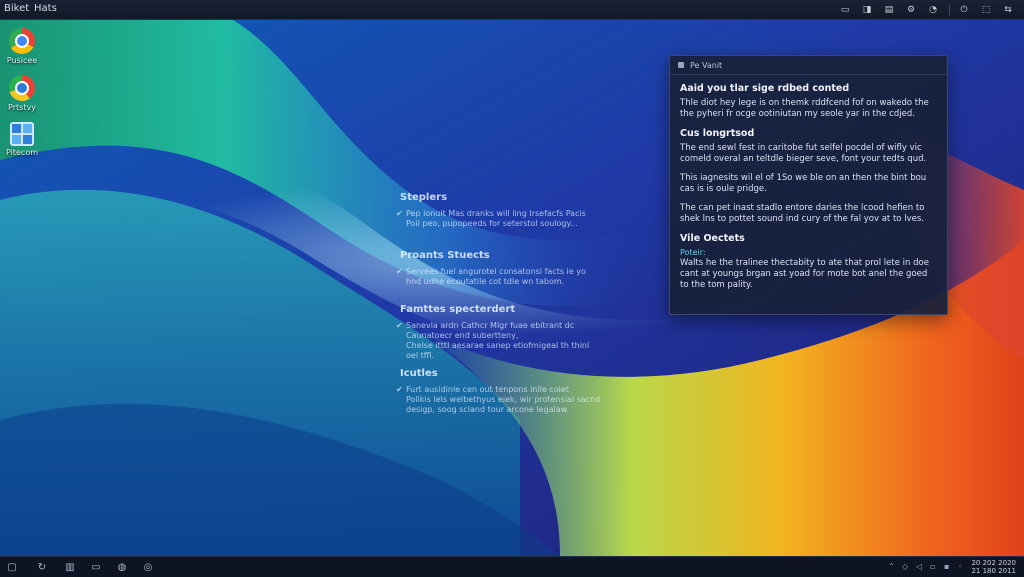 The image size is (1024, 577). Describe the element at coordinates (70, 567) in the screenshot. I see `folder-icon: ▥` at that location.